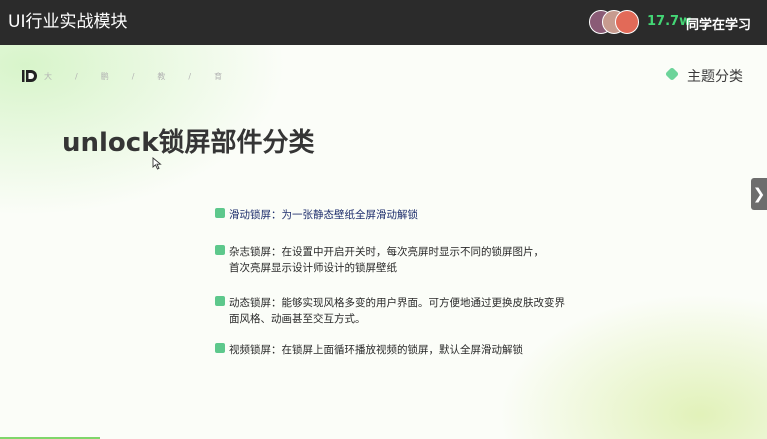 The image size is (767, 439). Describe the element at coordinates (323, 215) in the screenshot. I see `bullet-text: 滑动锁屏：为一张静态壁纸全屏滑动解锁` at that location.